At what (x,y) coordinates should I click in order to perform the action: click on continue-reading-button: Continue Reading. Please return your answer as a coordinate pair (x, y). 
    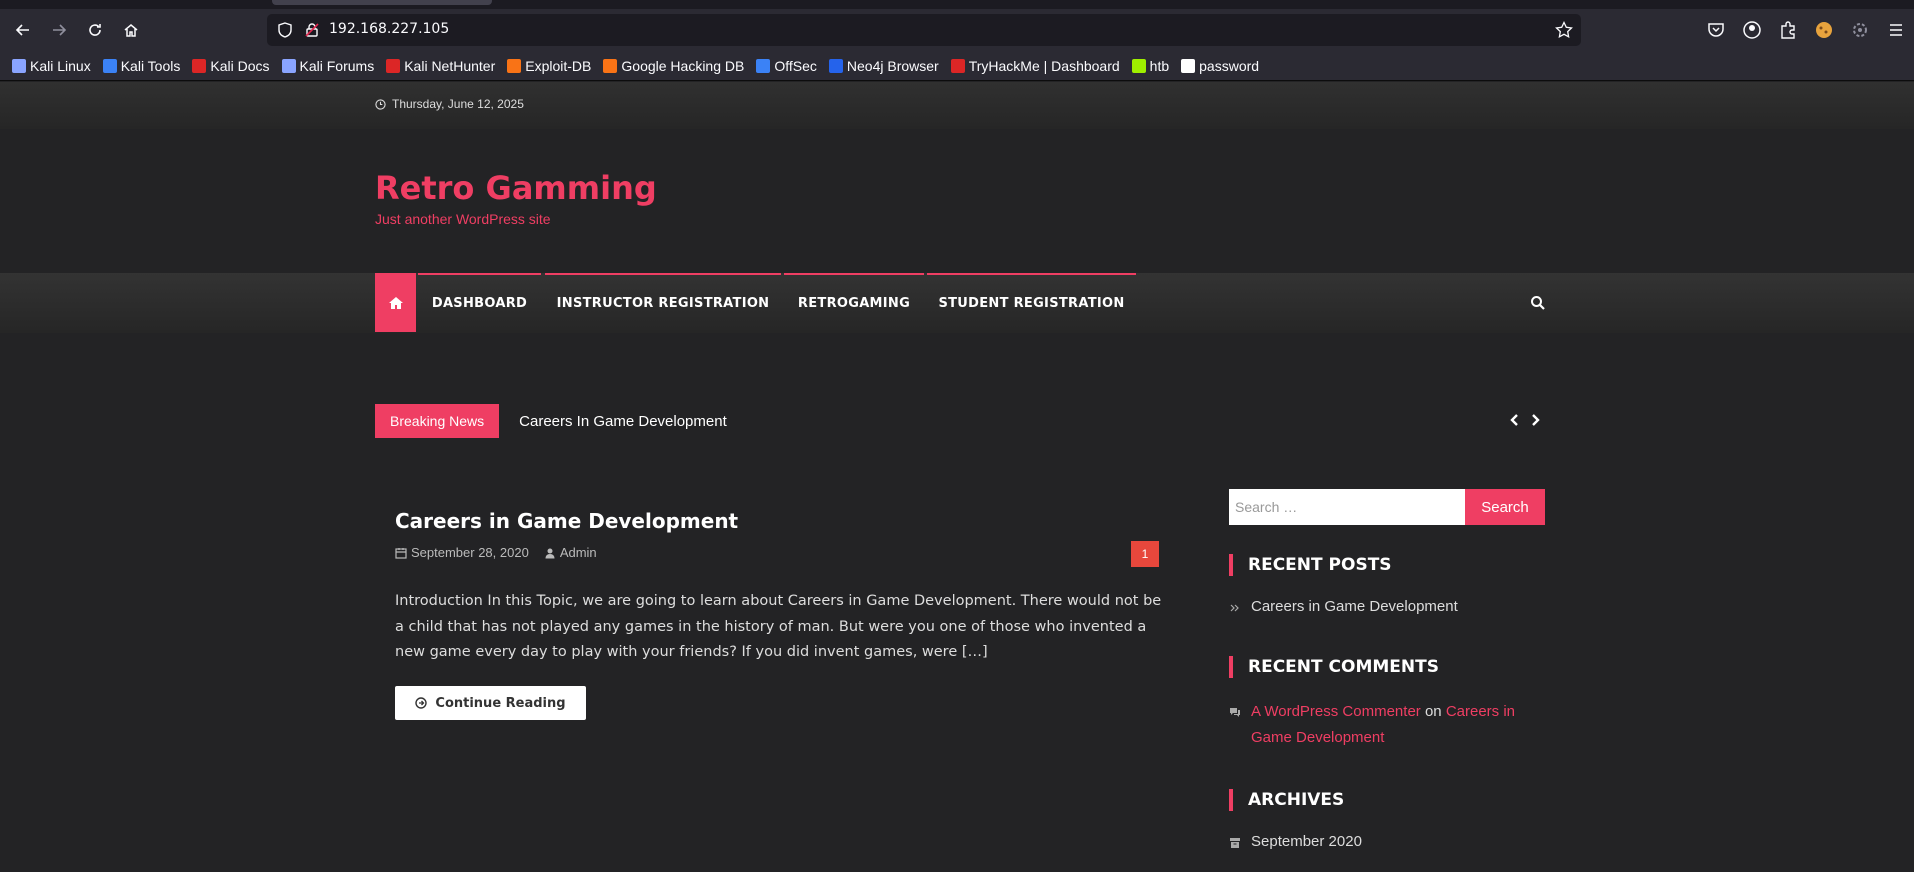
    Looking at the image, I should click on (490, 703).